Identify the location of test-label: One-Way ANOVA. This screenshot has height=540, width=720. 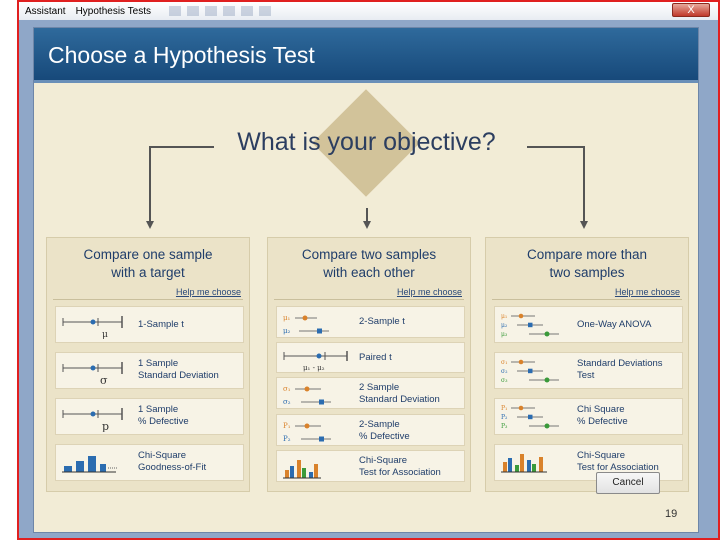
(614, 325).